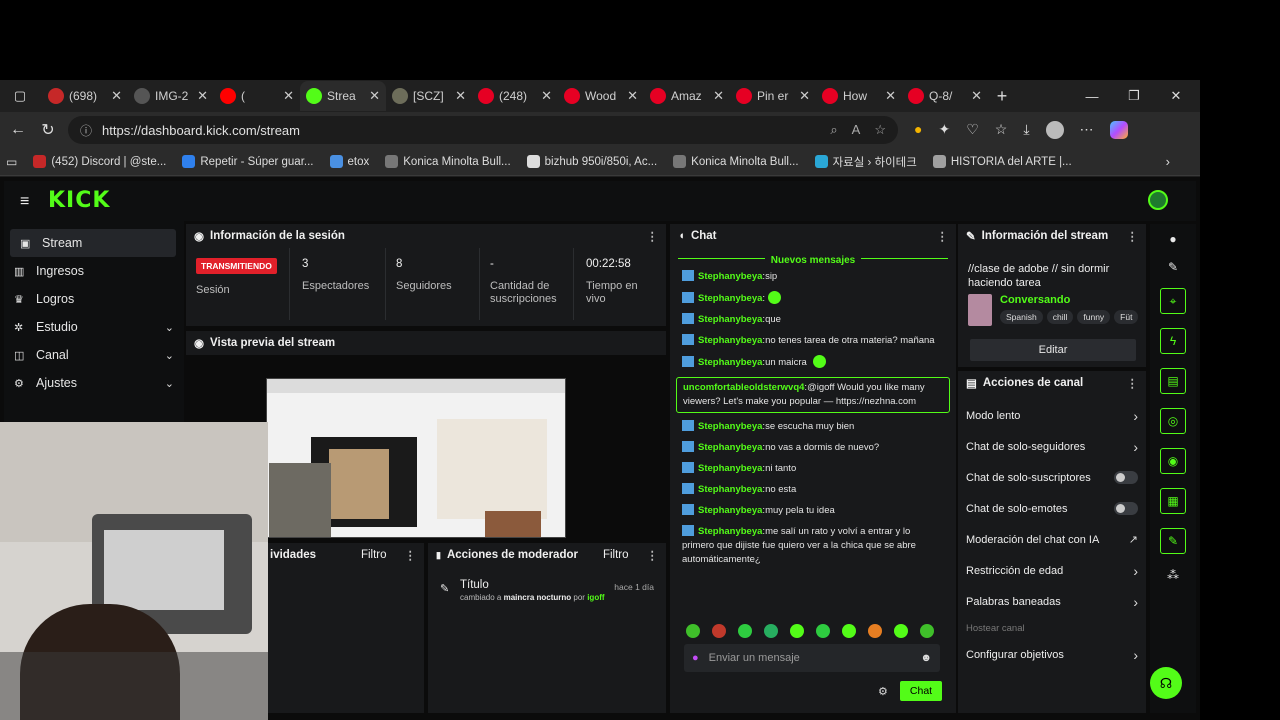  What do you see at coordinates (1118, 130) in the screenshot?
I see `copilot-icon` at bounding box center [1118, 130].